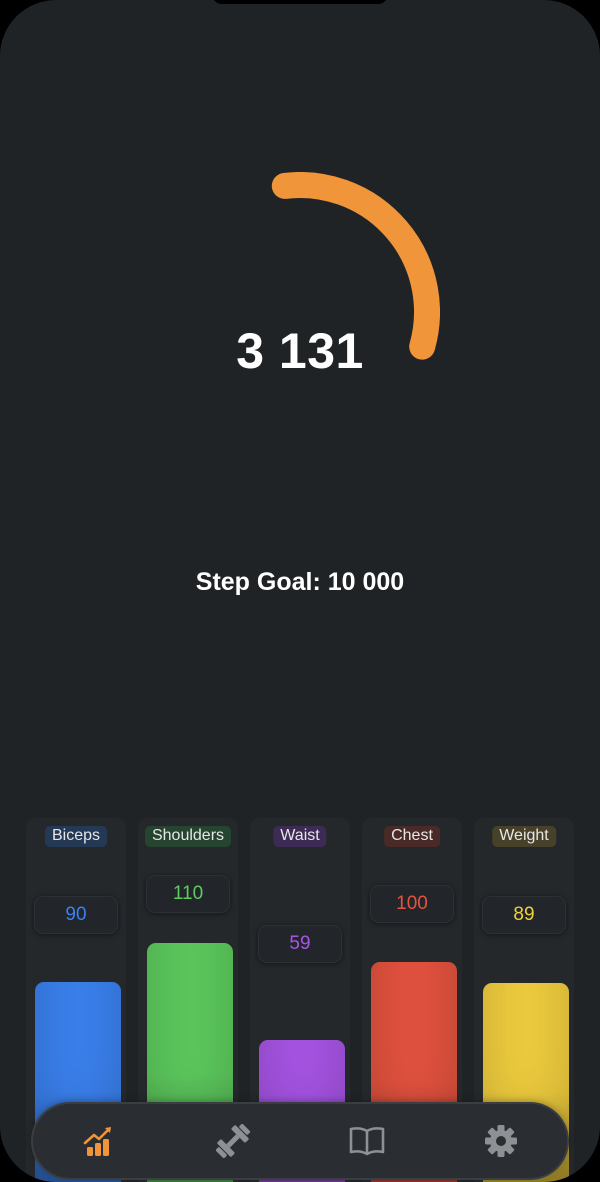 Image resolution: width=600 pixels, height=1182 pixels. Describe the element at coordinates (300, 944) in the screenshot. I see `measurement-value: 59` at that location.